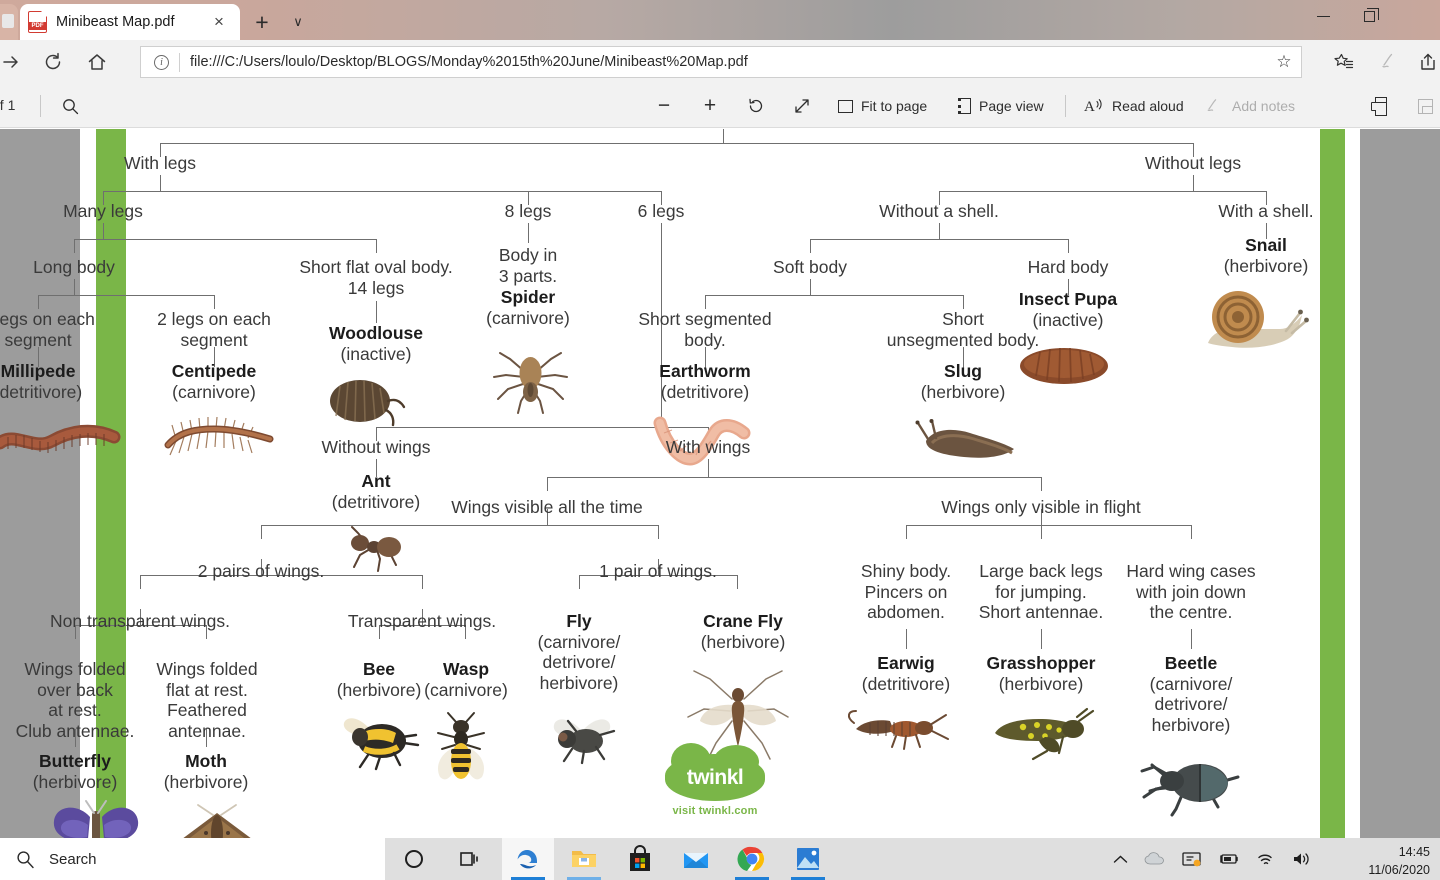  What do you see at coordinates (1266, 859) in the screenshot?
I see `wifi-icon` at bounding box center [1266, 859].